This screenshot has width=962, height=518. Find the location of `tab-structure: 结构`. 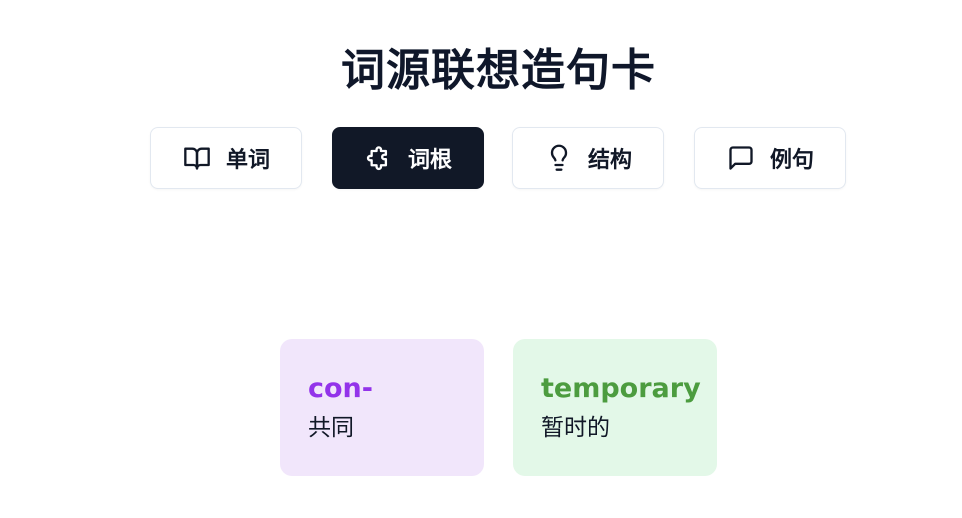

tab-structure: 结构 is located at coordinates (588, 158).